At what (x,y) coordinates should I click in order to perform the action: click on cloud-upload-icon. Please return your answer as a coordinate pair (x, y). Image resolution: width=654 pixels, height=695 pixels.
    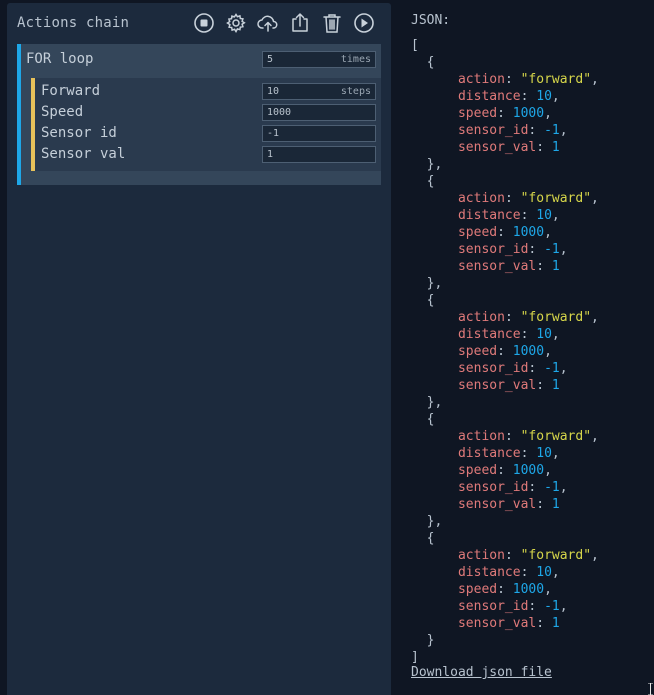
    Looking at the image, I should click on (267, 23).